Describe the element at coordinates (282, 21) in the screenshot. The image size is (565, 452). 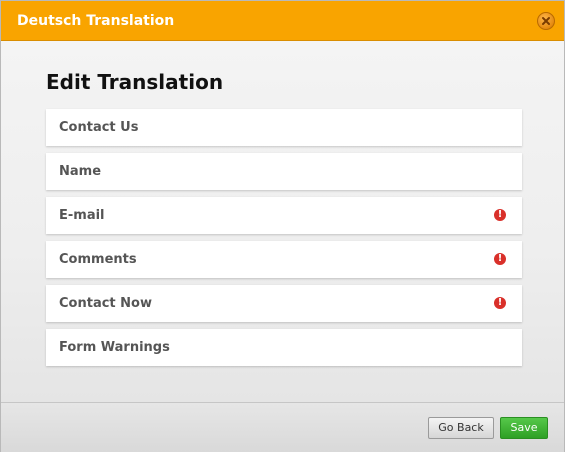
I see `dialog-titlebar: Deutsch Translation` at that location.